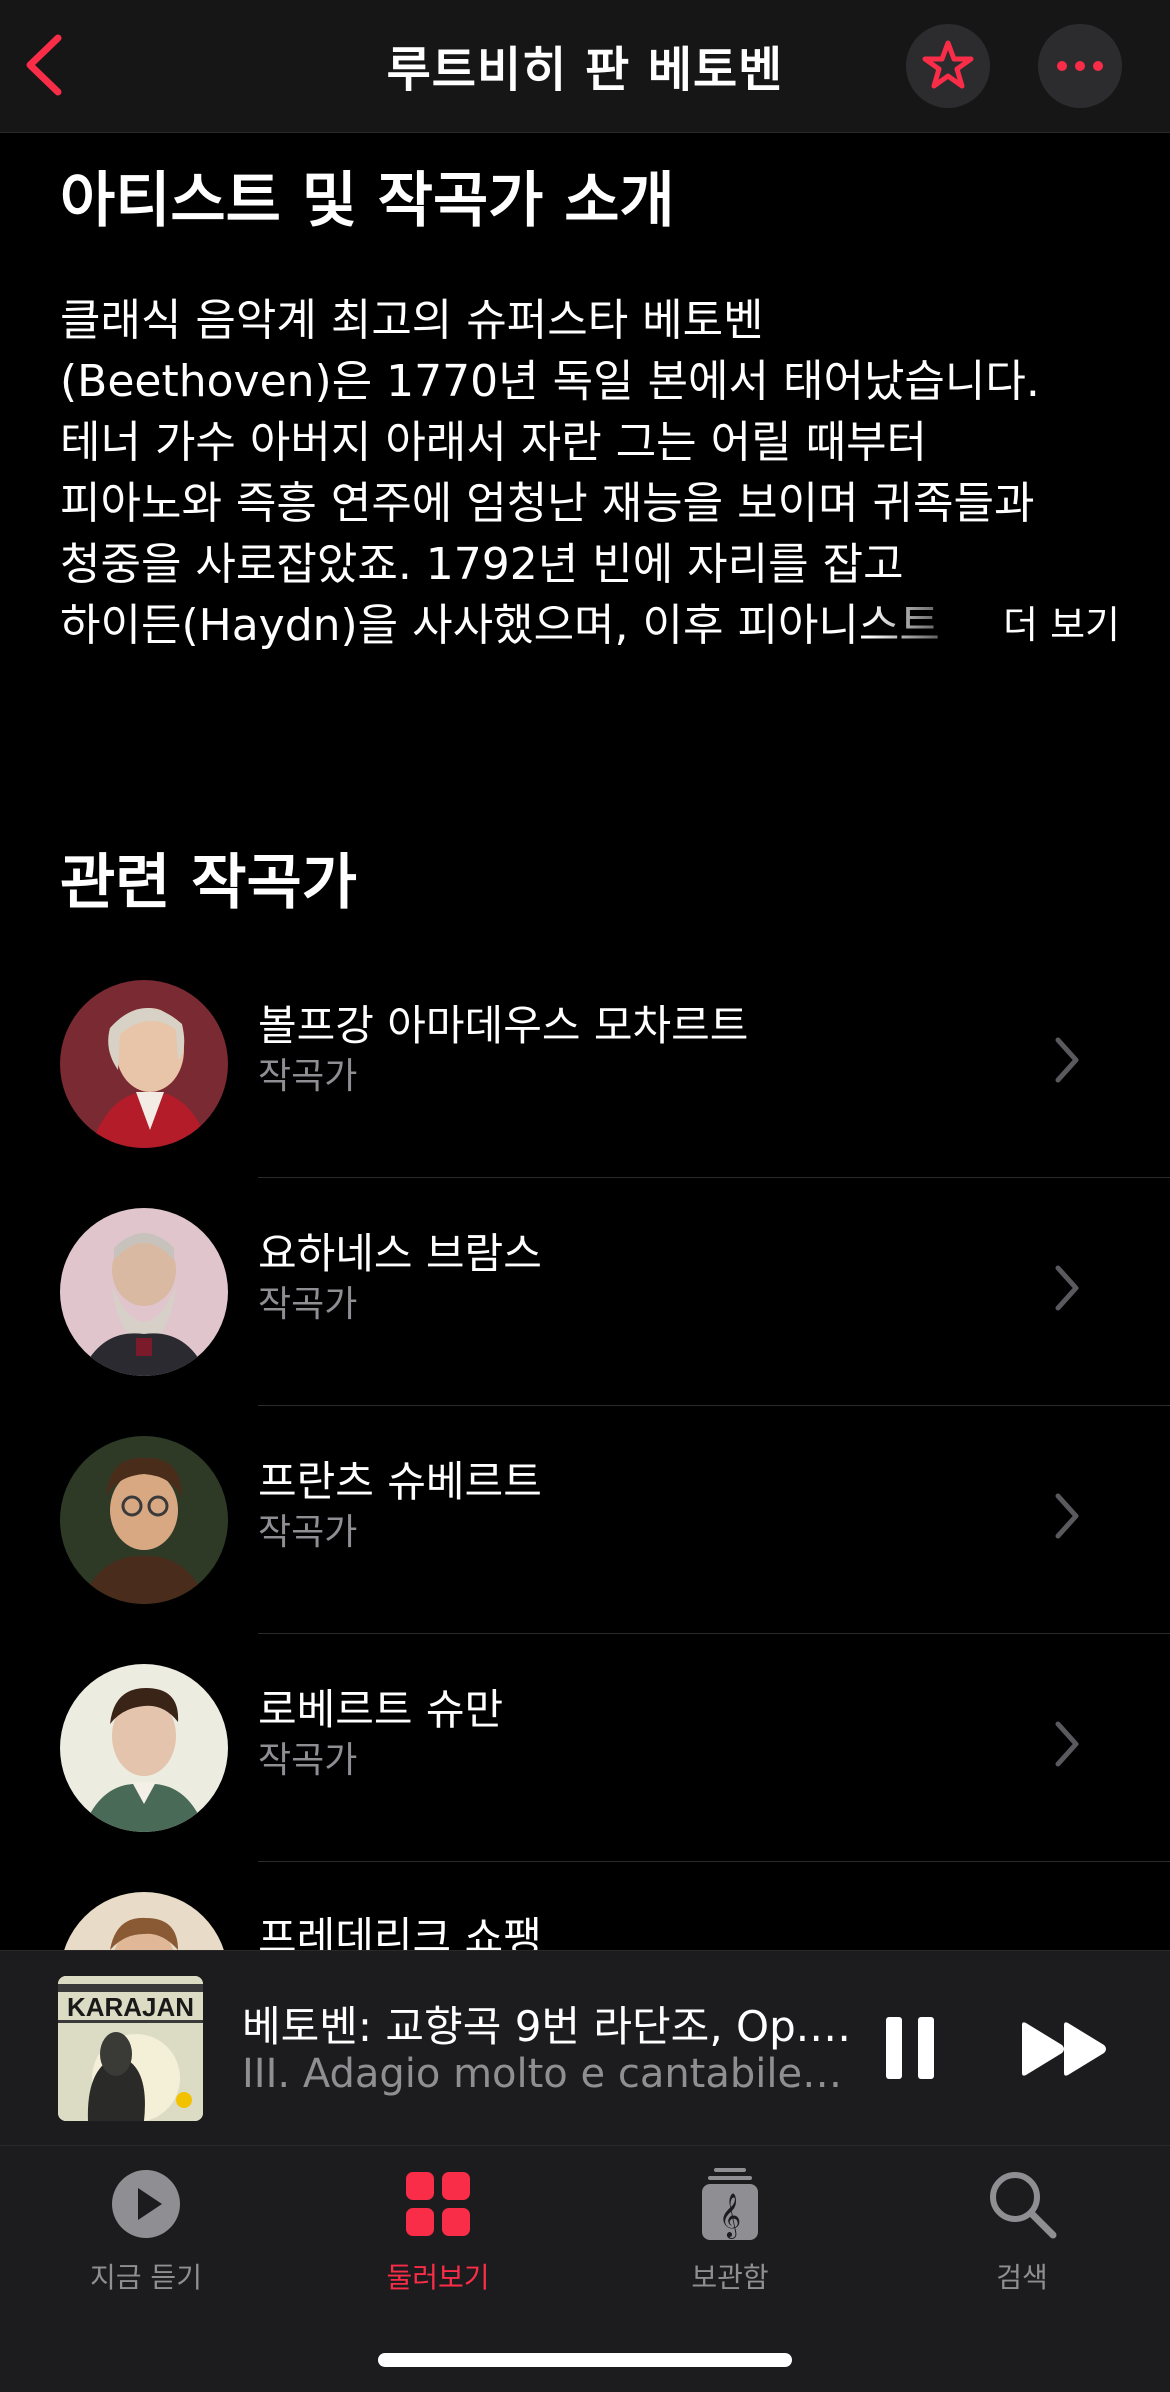  I want to click on library-icon: 𝄞, so click(730, 2204).